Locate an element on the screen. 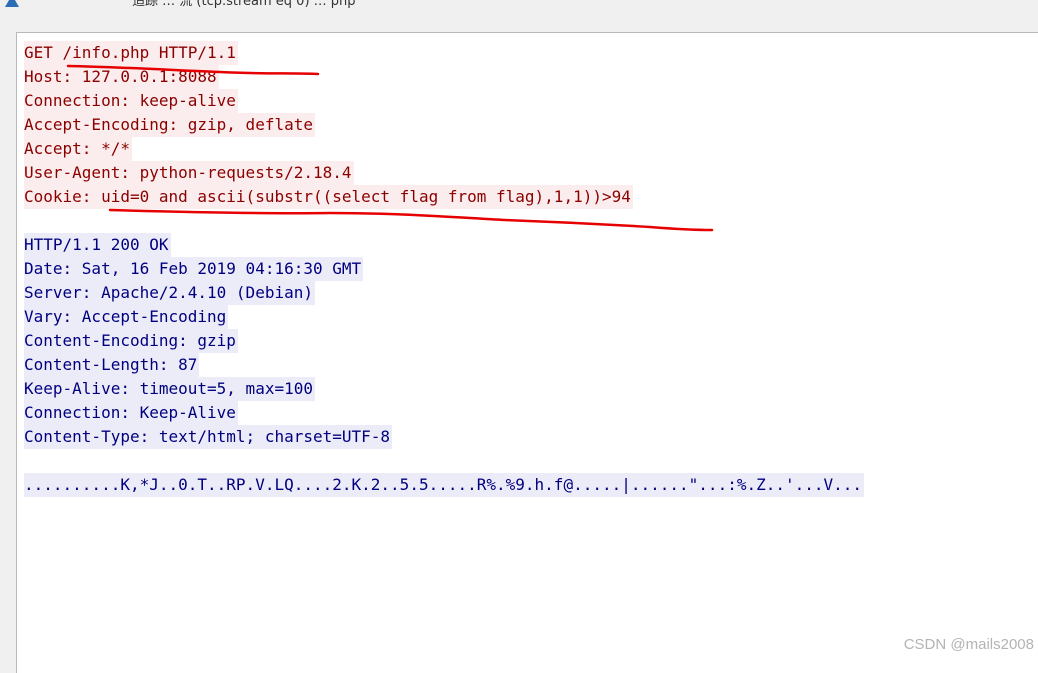 The height and width of the screenshot is (673, 1038). response-content-encoding: Content-Encoding: gzip is located at coordinates (131, 341).